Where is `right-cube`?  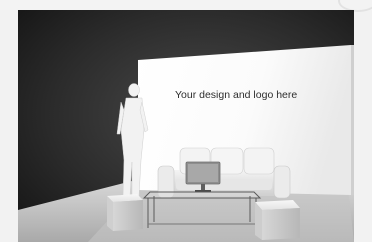
right-cube is located at coordinates (277, 220).